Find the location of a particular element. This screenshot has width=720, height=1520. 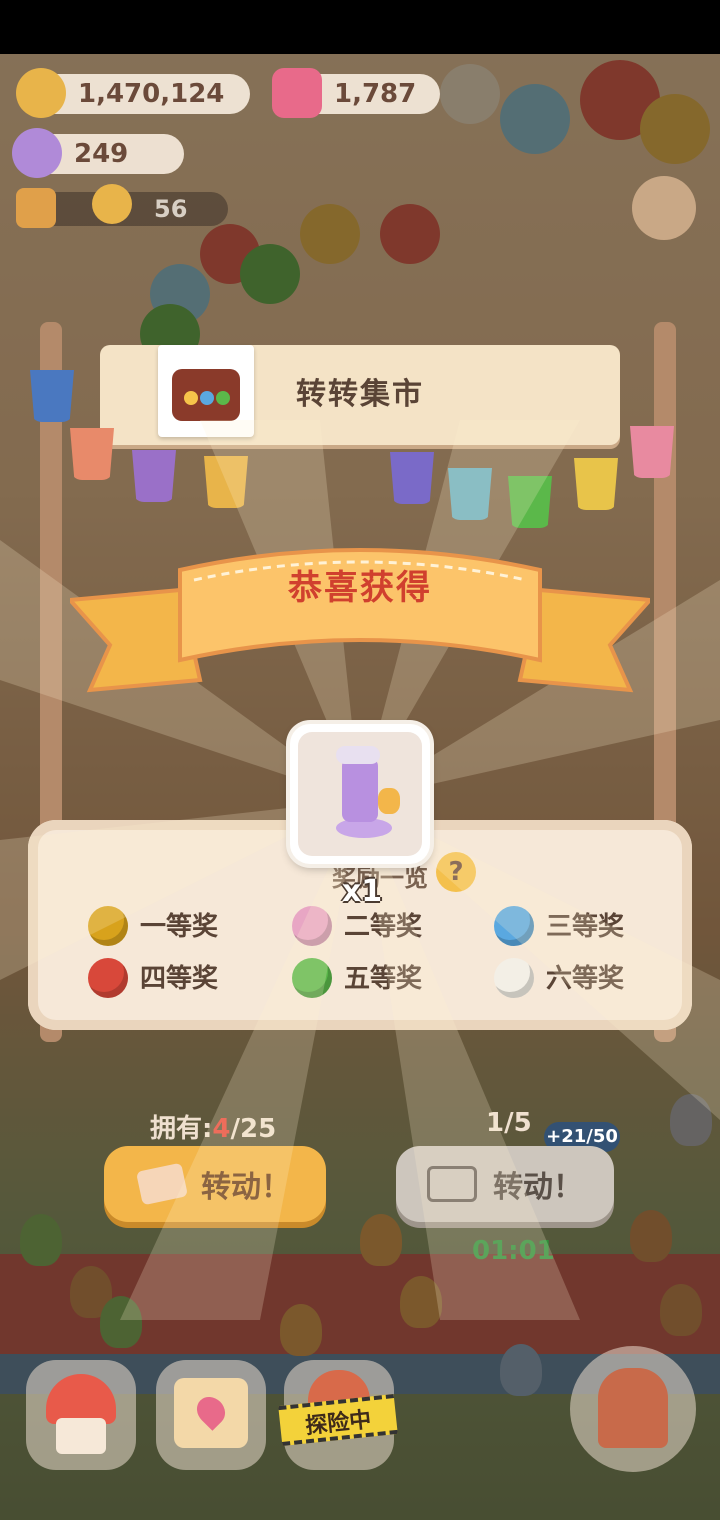

prize-label: 五等奖 is located at coordinates (383, 979).